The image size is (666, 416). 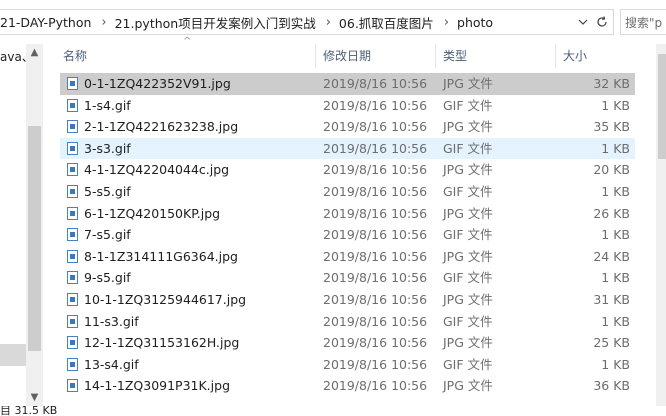 I want to click on file-row: 11-s3.gif 2019/8/16 10:56 GIF 文件 1 KB, so click(x=347, y=322).